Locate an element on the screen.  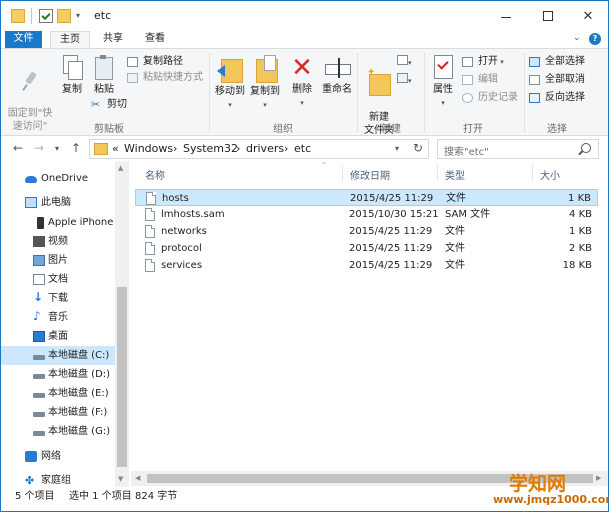
table-row: lmhosts.sam 2015/10/30 15:21 SAM 文件 4 KB is located at coordinates (366, 214).